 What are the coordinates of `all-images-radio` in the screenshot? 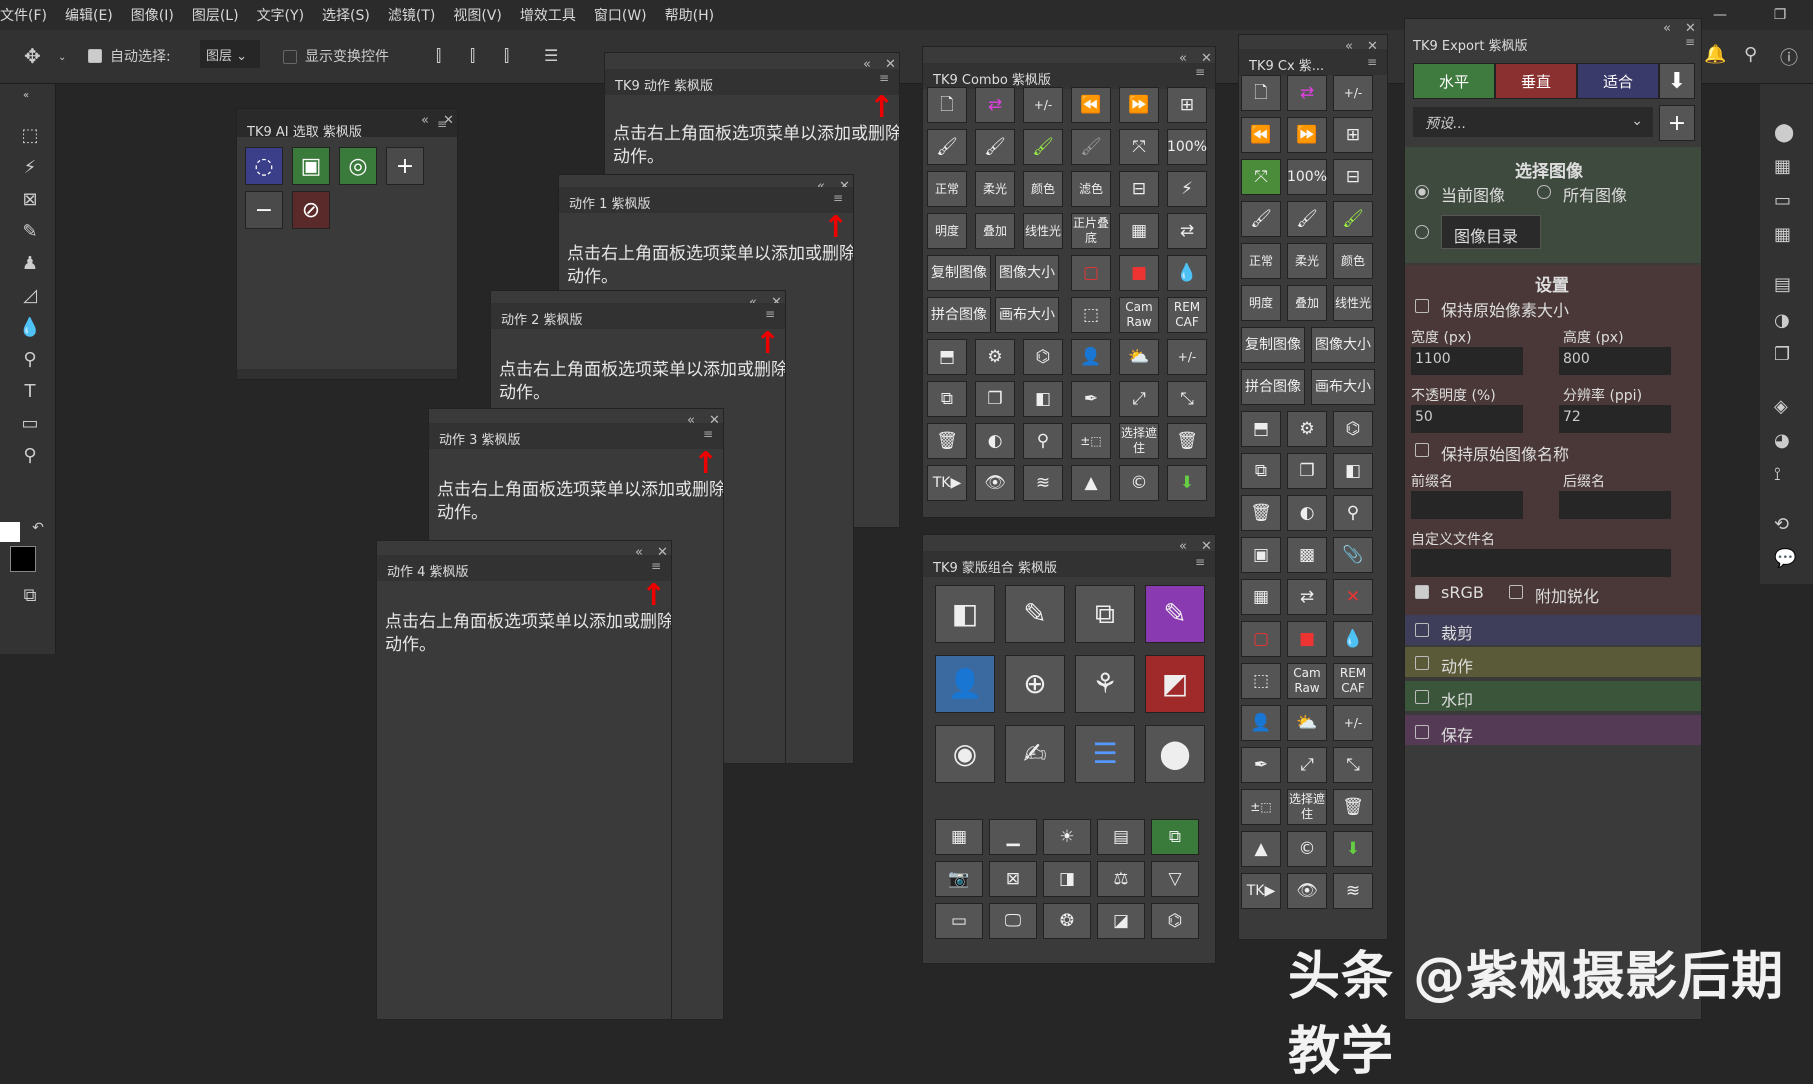 It's located at (1544, 192).